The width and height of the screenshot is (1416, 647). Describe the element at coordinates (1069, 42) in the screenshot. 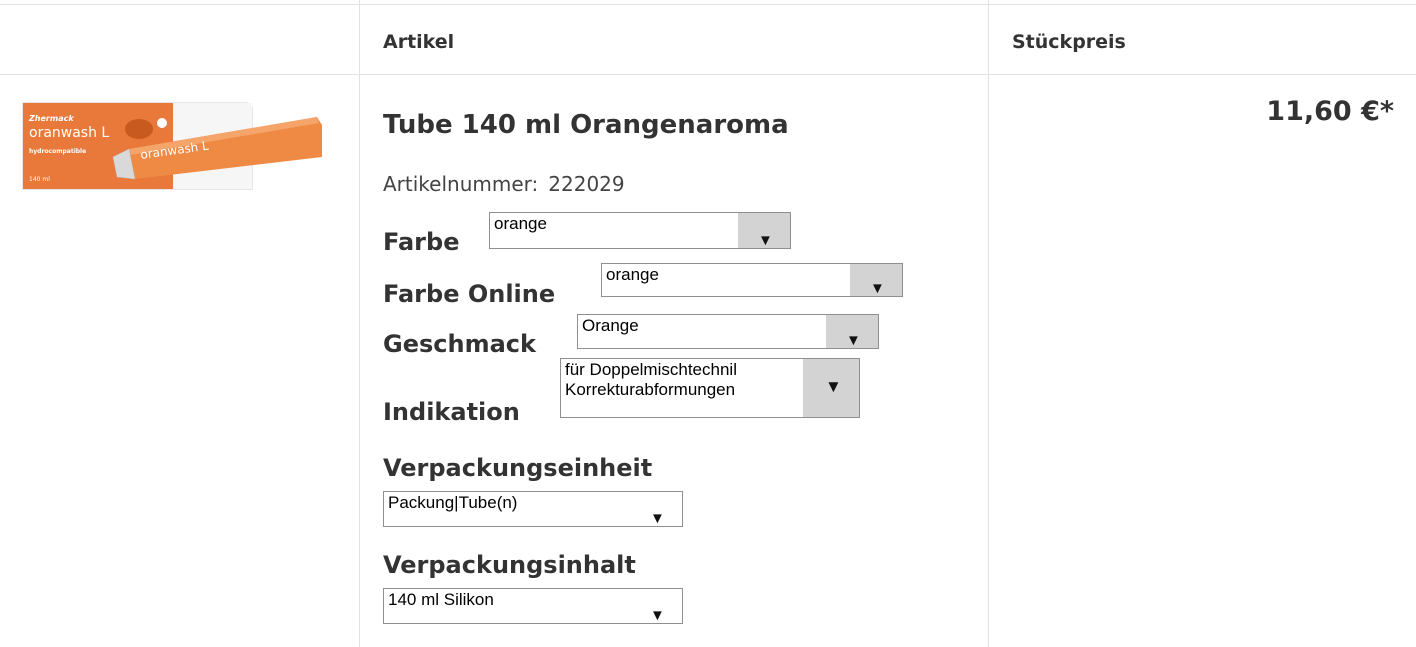

I see `header-stueckpreis: Stückpreis` at that location.